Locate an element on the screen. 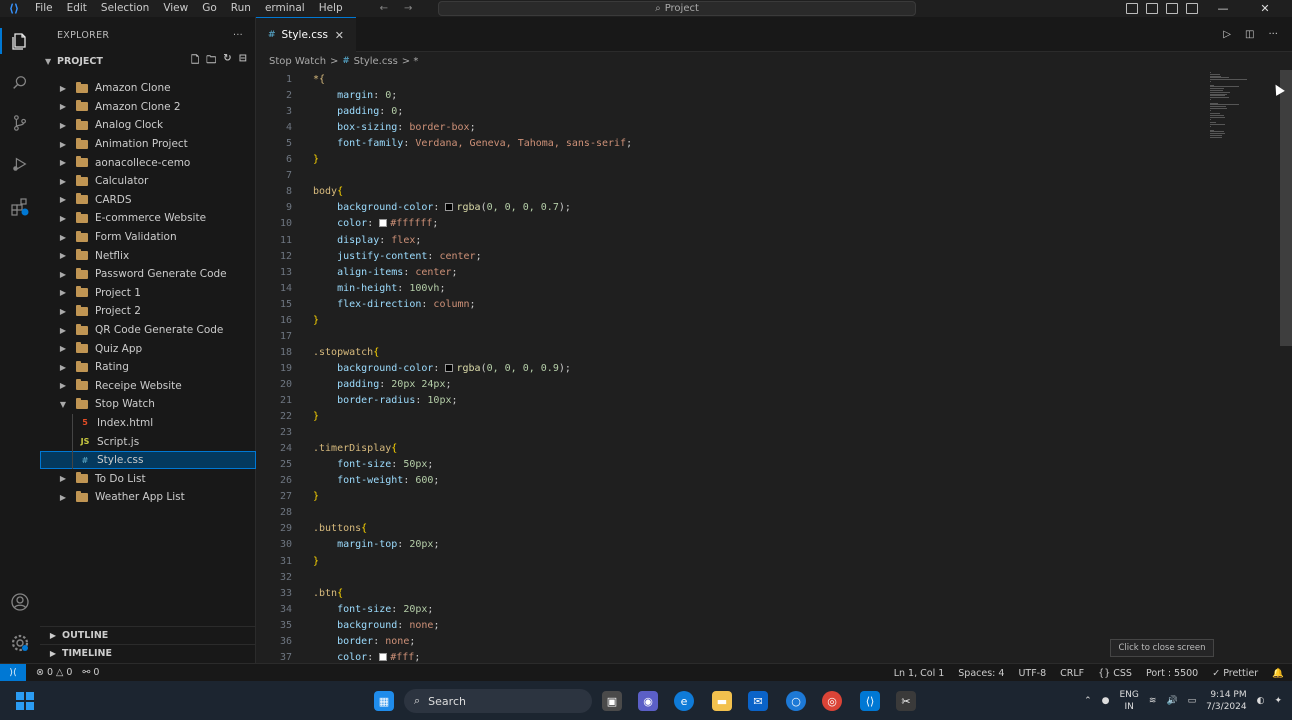 Image resolution: width=1292 pixels, height=720 pixels. search-icon is located at coordinates (20, 83).